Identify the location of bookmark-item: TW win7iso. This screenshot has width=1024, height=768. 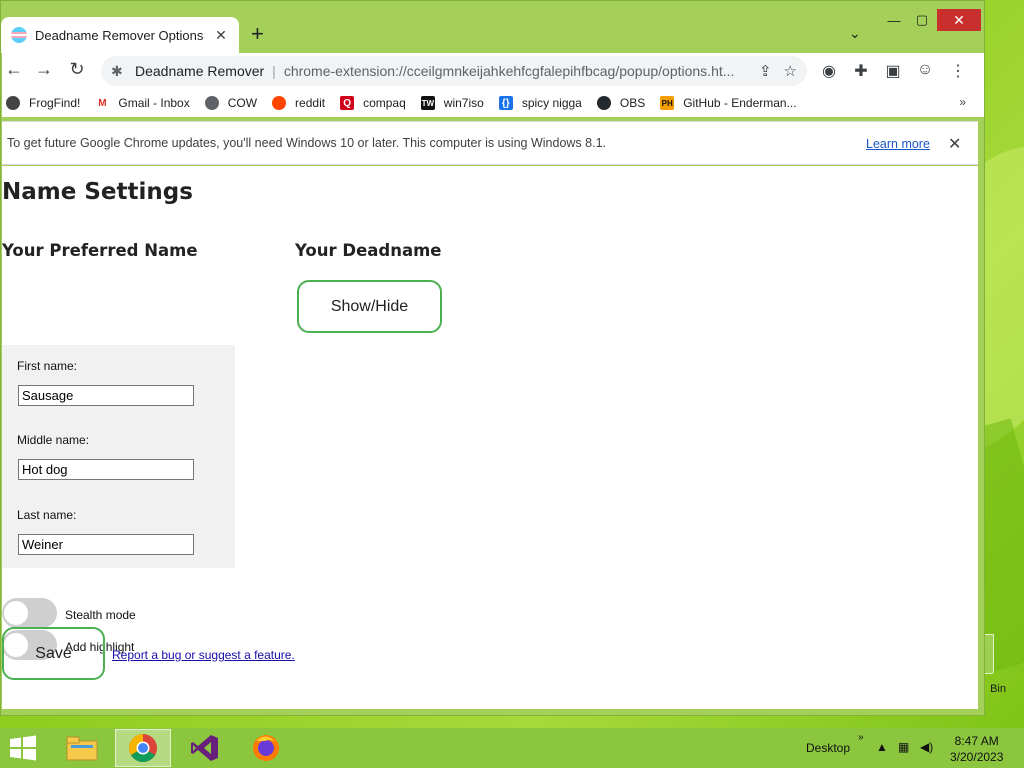
(452, 103).